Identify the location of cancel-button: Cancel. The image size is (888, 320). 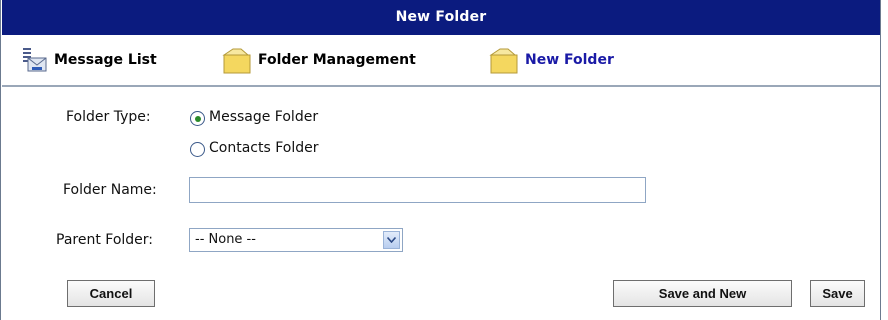
(111, 293).